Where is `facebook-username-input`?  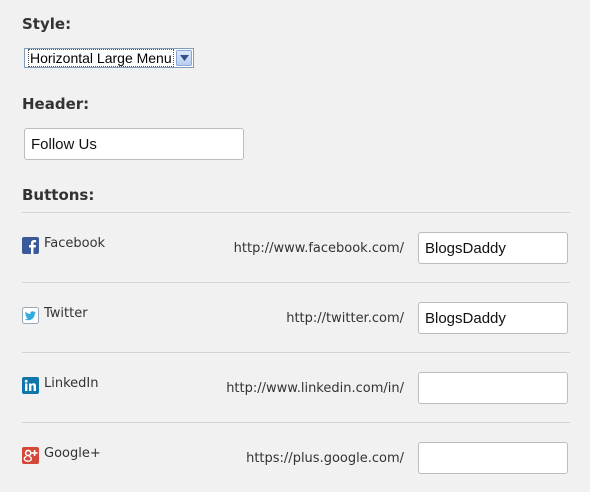
facebook-username-input is located at coordinates (493, 248).